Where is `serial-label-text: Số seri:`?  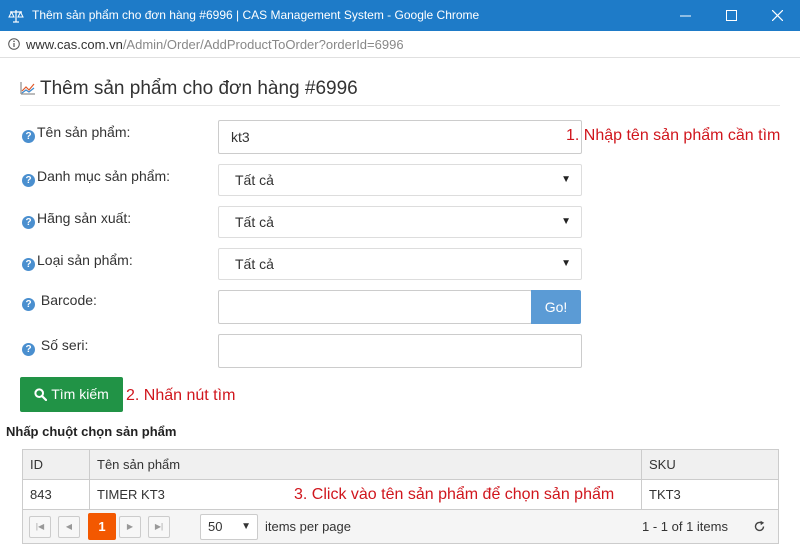
serial-label-text: Số seri: is located at coordinates (64, 345).